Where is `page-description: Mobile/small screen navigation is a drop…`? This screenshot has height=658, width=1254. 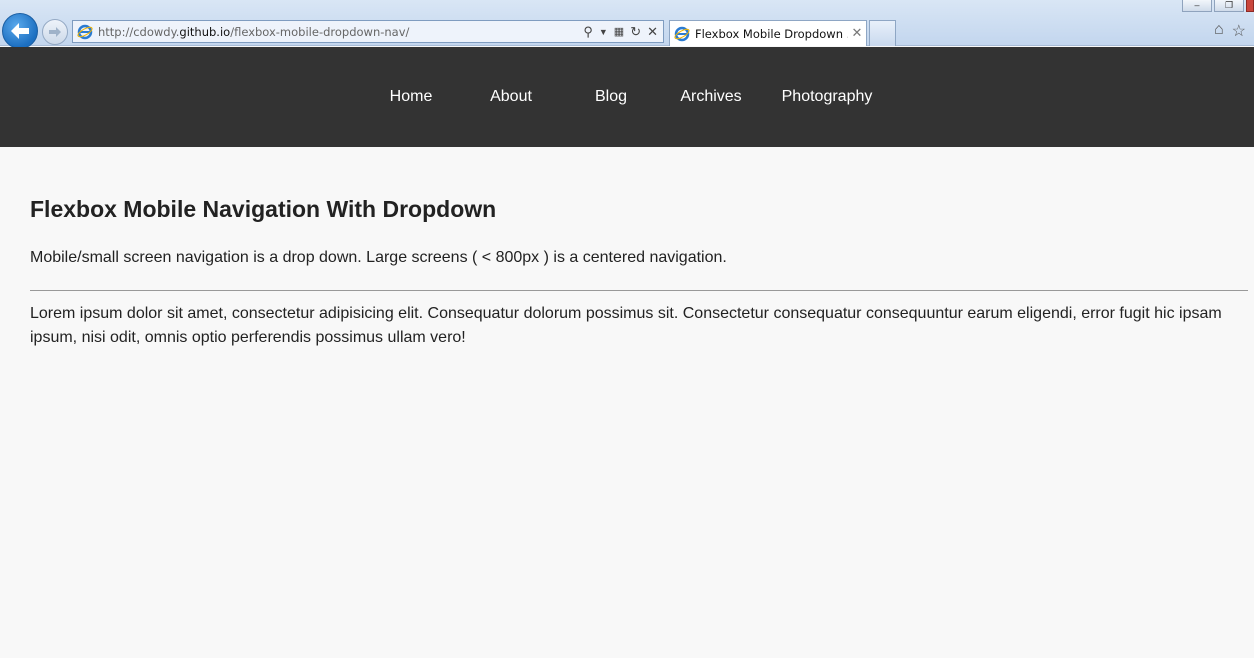 page-description: Mobile/small screen navigation is a drop… is located at coordinates (378, 257).